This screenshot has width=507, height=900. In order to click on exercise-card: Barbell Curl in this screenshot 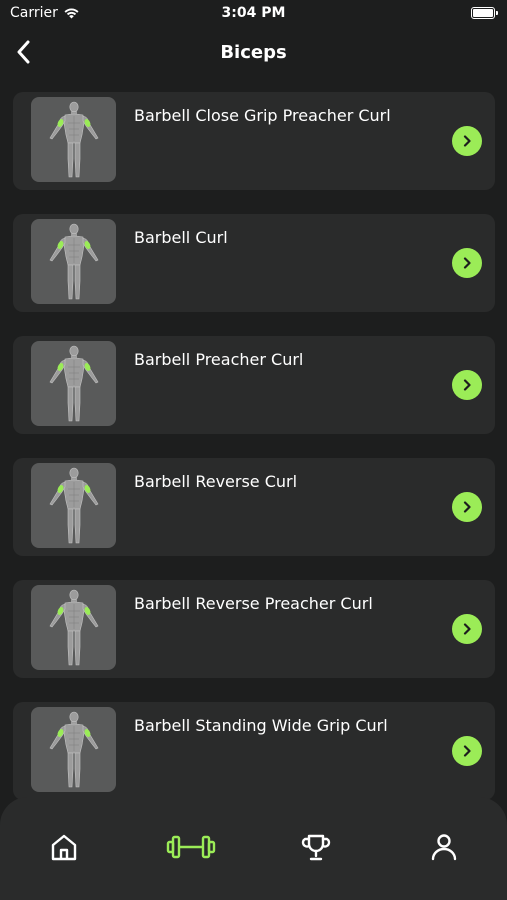, I will do `click(254, 263)`.